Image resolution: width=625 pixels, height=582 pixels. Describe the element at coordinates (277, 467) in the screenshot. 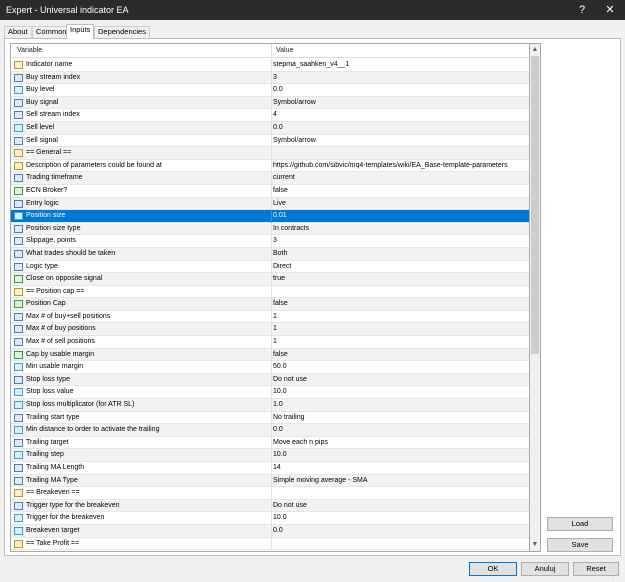

I see `parameter-value: 14` at that location.